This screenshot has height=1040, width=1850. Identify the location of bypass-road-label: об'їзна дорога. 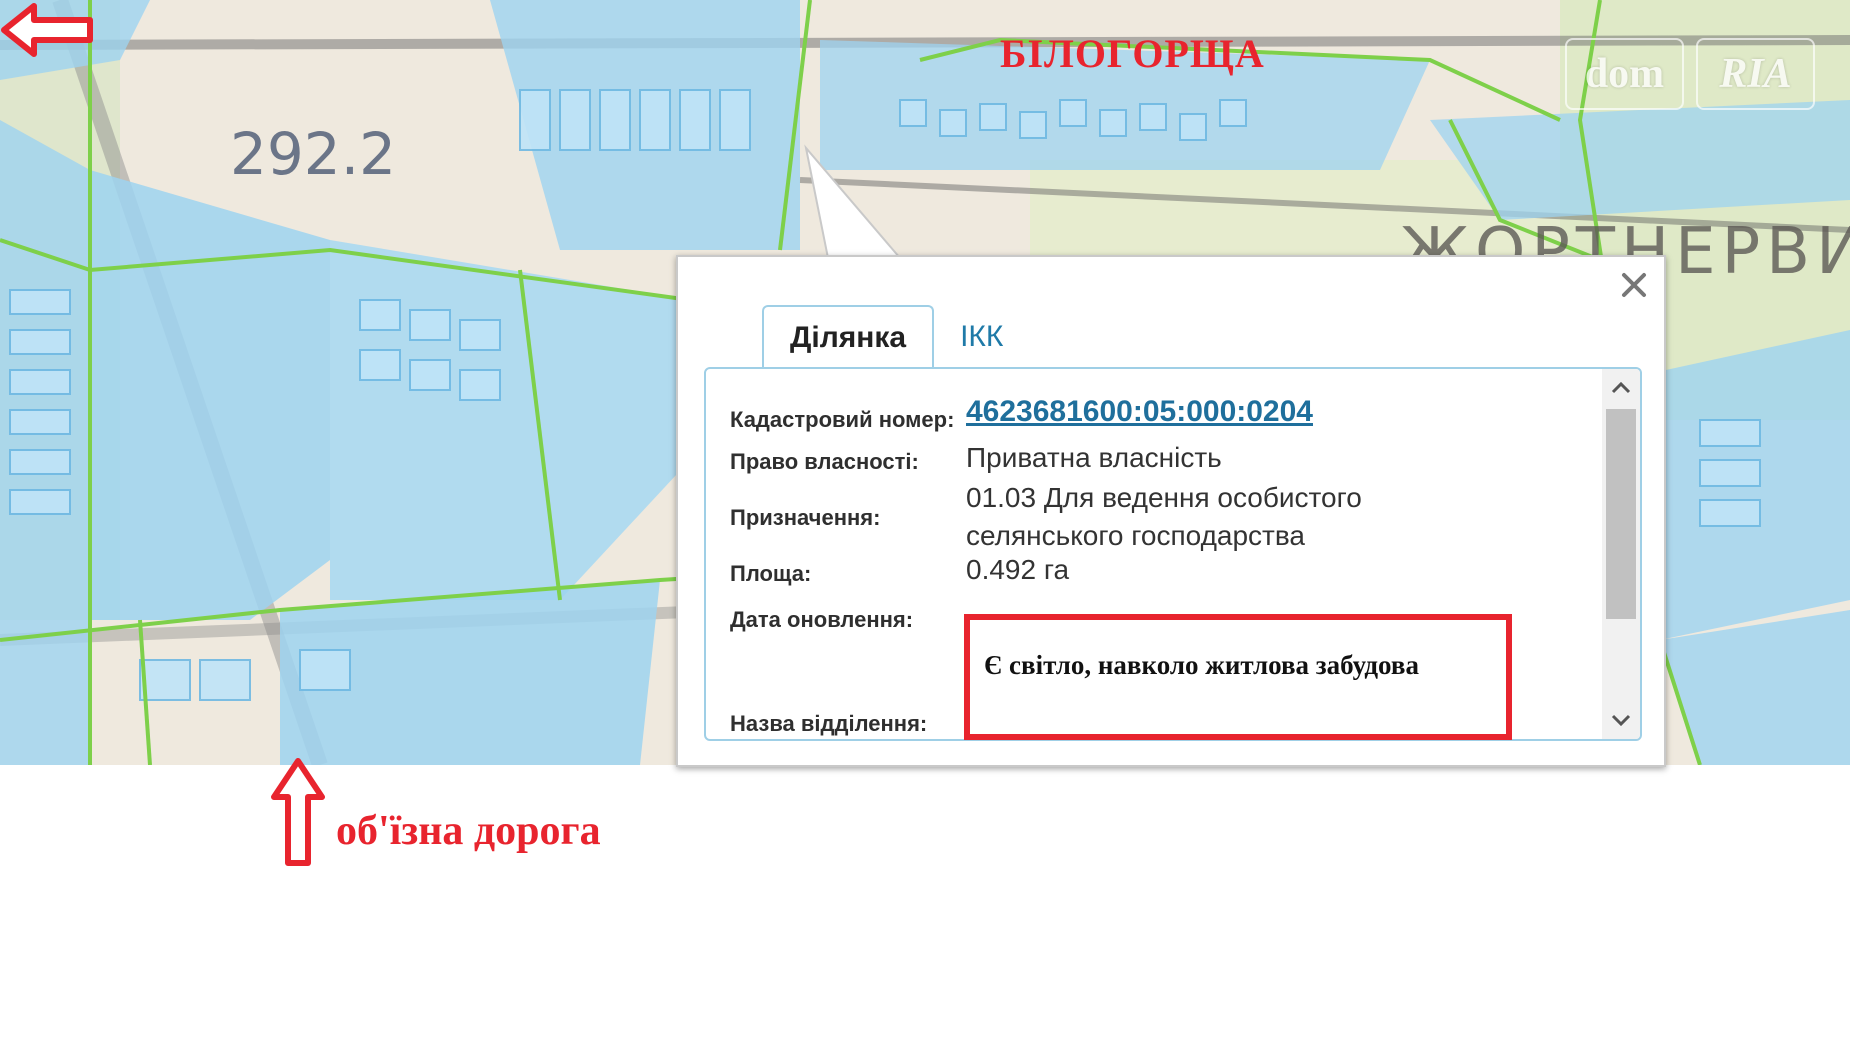
(468, 831).